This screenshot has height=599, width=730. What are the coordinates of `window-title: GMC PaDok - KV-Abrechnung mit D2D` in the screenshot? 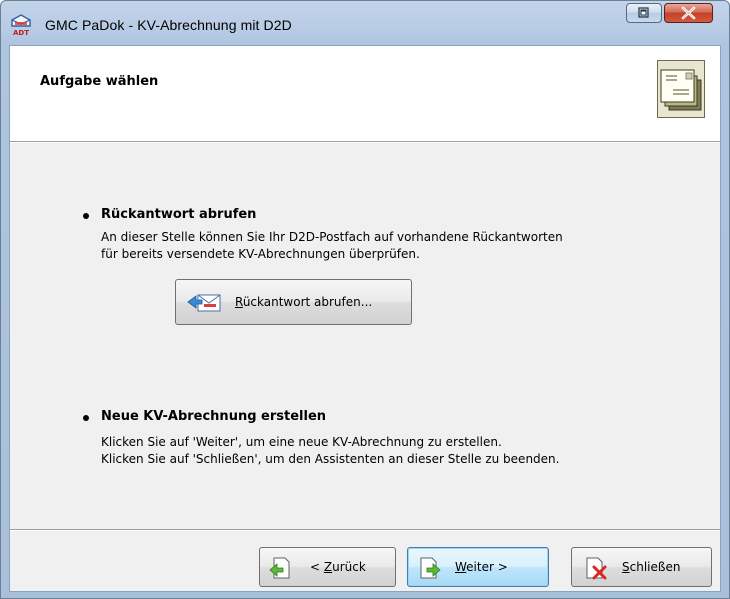 It's located at (168, 25).